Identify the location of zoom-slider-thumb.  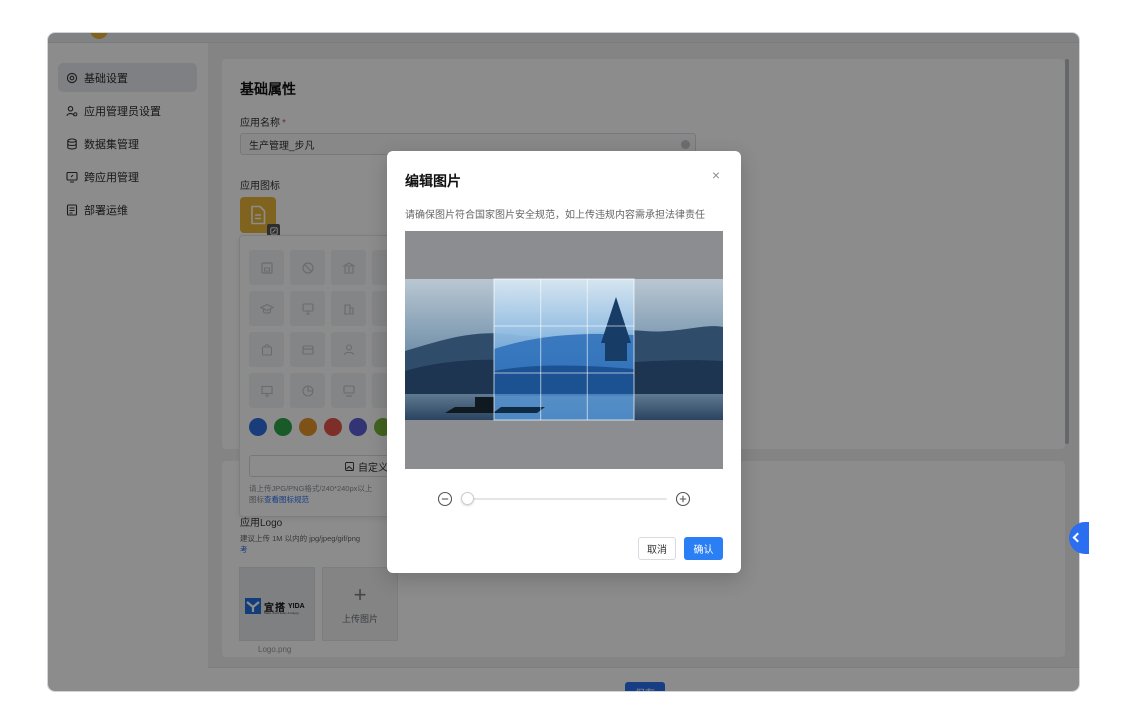
(467, 498).